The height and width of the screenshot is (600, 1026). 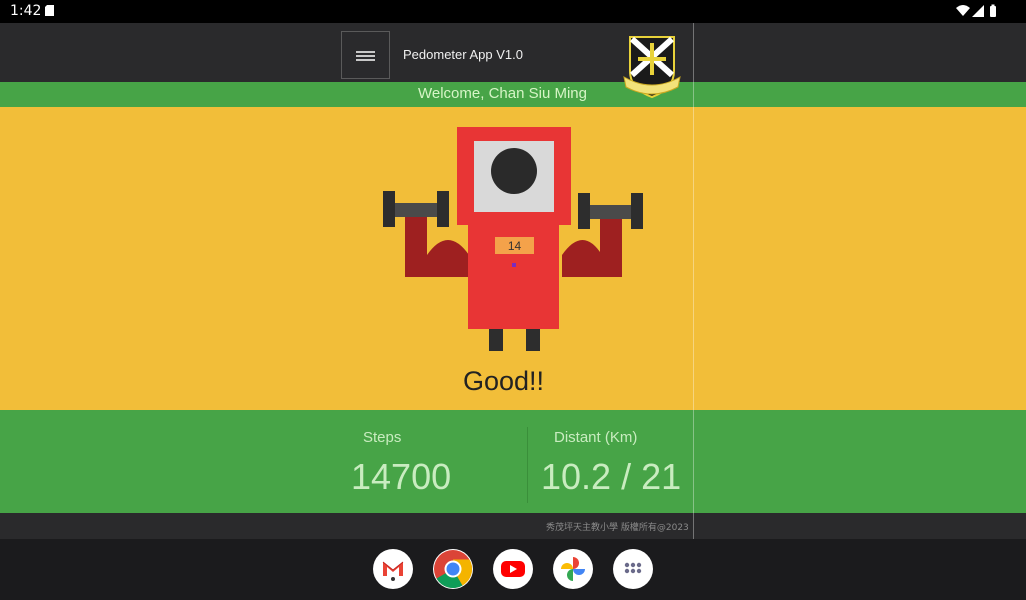 I want to click on robot-eye, so click(x=514, y=171).